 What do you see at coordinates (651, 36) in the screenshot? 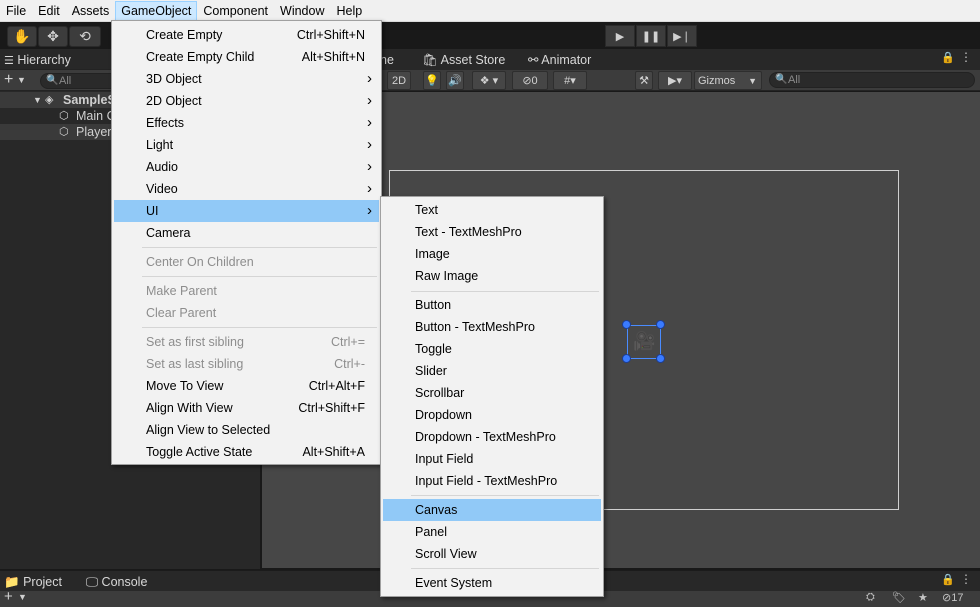
I see `pause-icon: ❚❚` at bounding box center [651, 36].